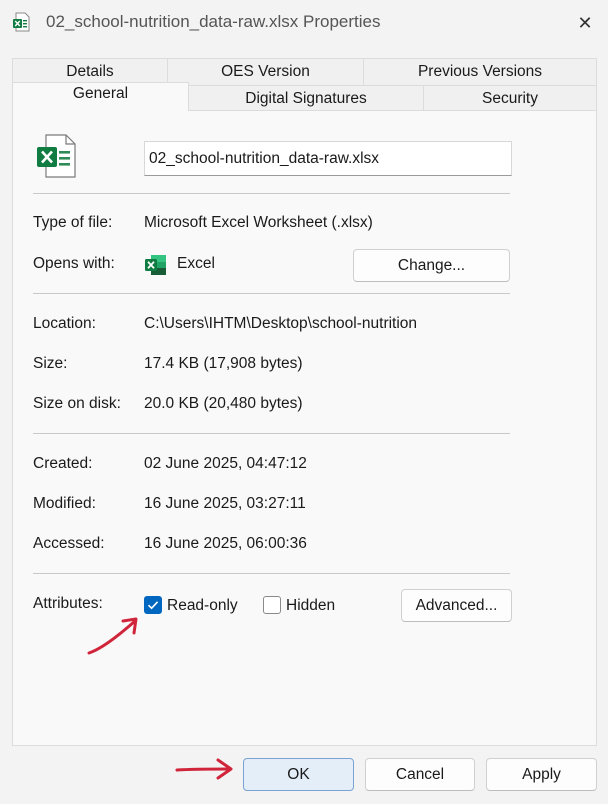 The height and width of the screenshot is (804, 608). I want to click on hidden-label: Hidden, so click(310, 606).